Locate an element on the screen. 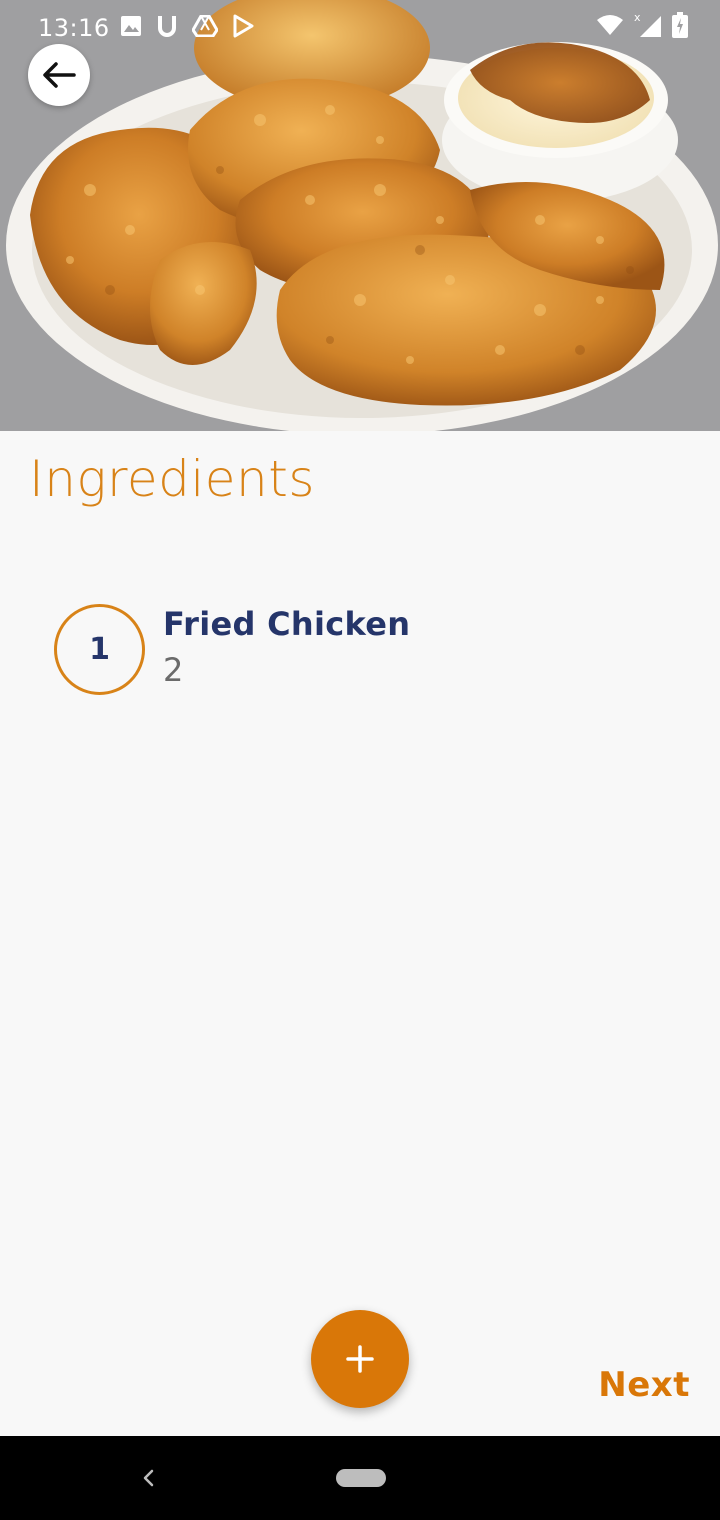 The width and height of the screenshot is (720, 1520). back-button is located at coordinates (59, 75).